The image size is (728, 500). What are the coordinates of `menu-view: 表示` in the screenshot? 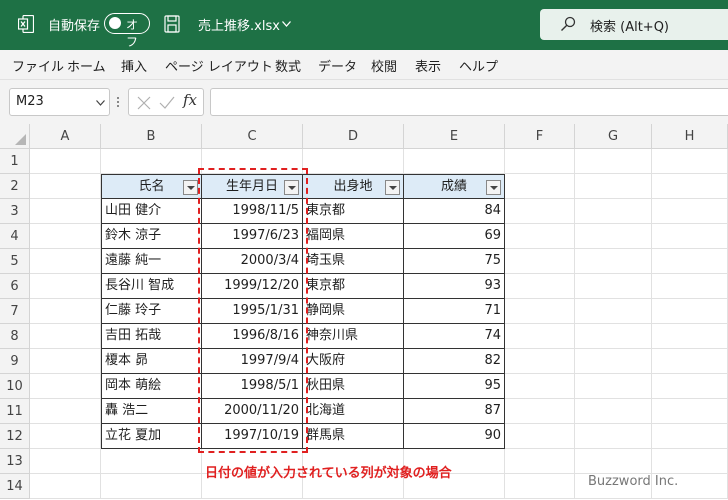 It's located at (428, 65).